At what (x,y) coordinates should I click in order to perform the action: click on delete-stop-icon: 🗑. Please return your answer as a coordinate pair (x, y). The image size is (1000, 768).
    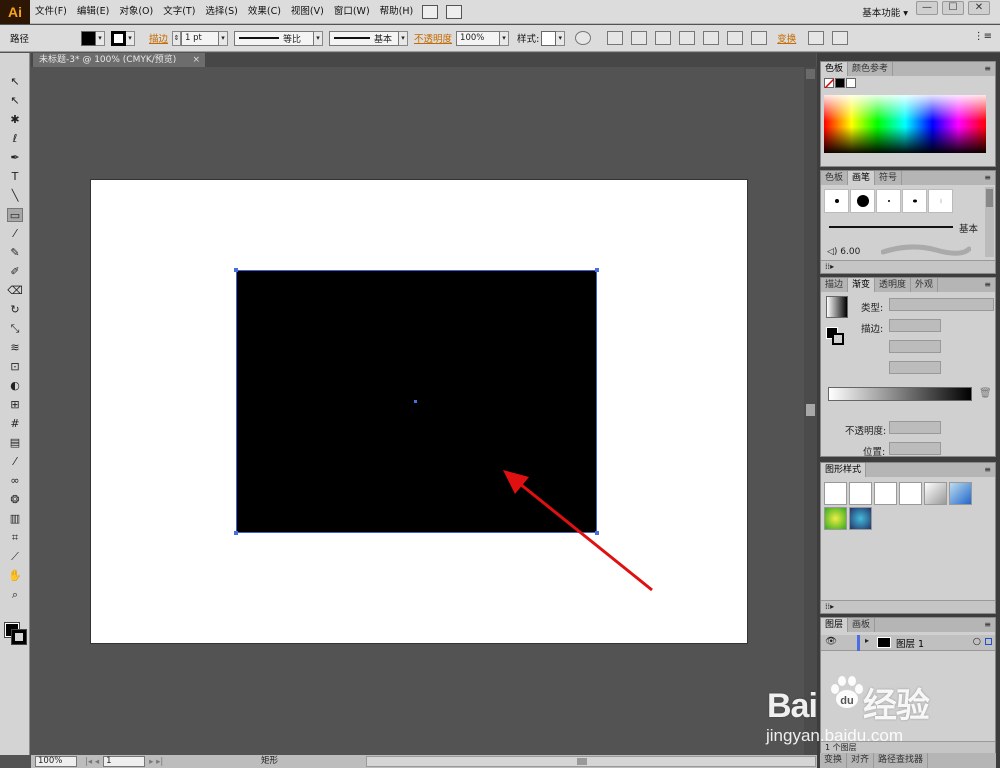
    Looking at the image, I should click on (985, 393).